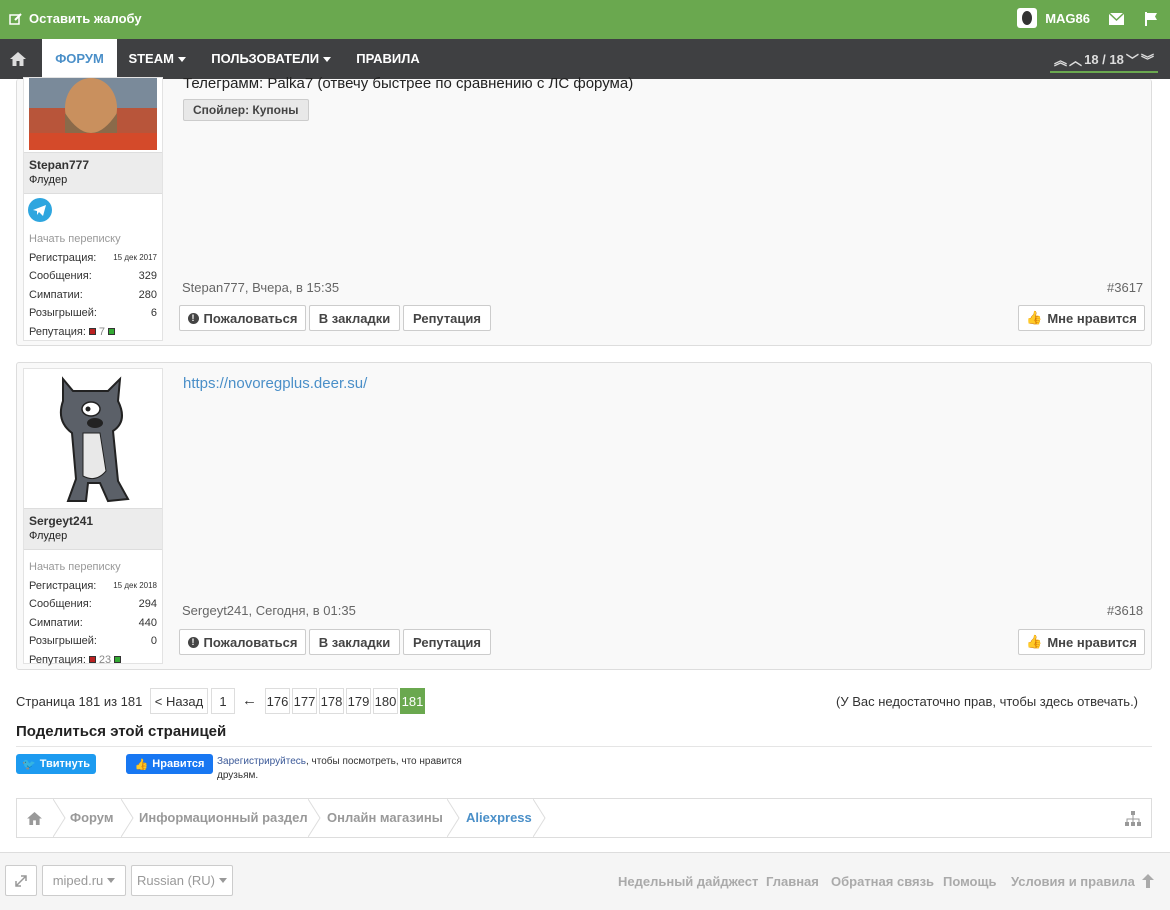 The height and width of the screenshot is (910, 1170). What do you see at coordinates (78, 880) in the screenshot?
I see `site-label: miped.ru` at bounding box center [78, 880].